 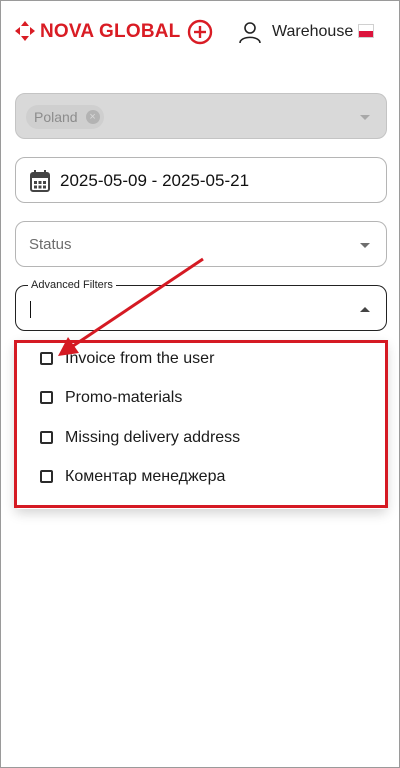 What do you see at coordinates (201, 244) in the screenshot?
I see `status-select: Status` at bounding box center [201, 244].